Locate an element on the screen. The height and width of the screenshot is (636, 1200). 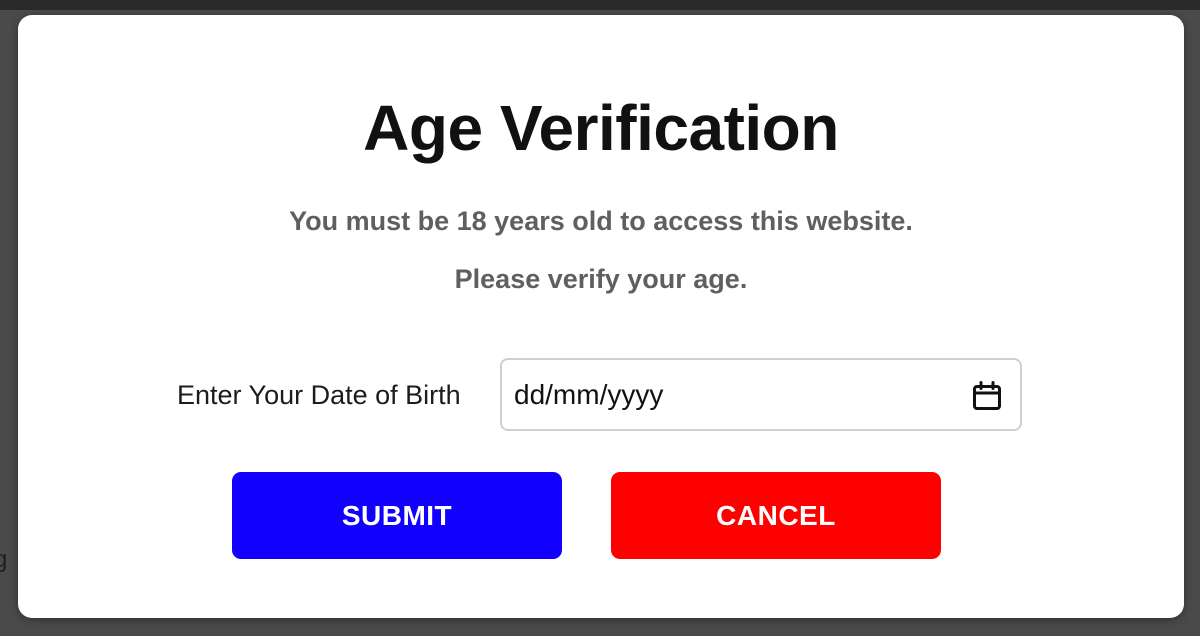
modal-title: Age Verification is located at coordinates (601, 128).